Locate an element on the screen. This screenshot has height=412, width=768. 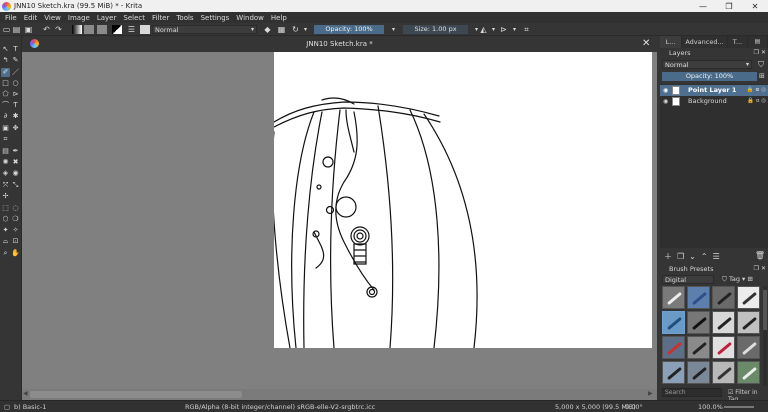
menu-image: Image is located at coordinates (79, 18).